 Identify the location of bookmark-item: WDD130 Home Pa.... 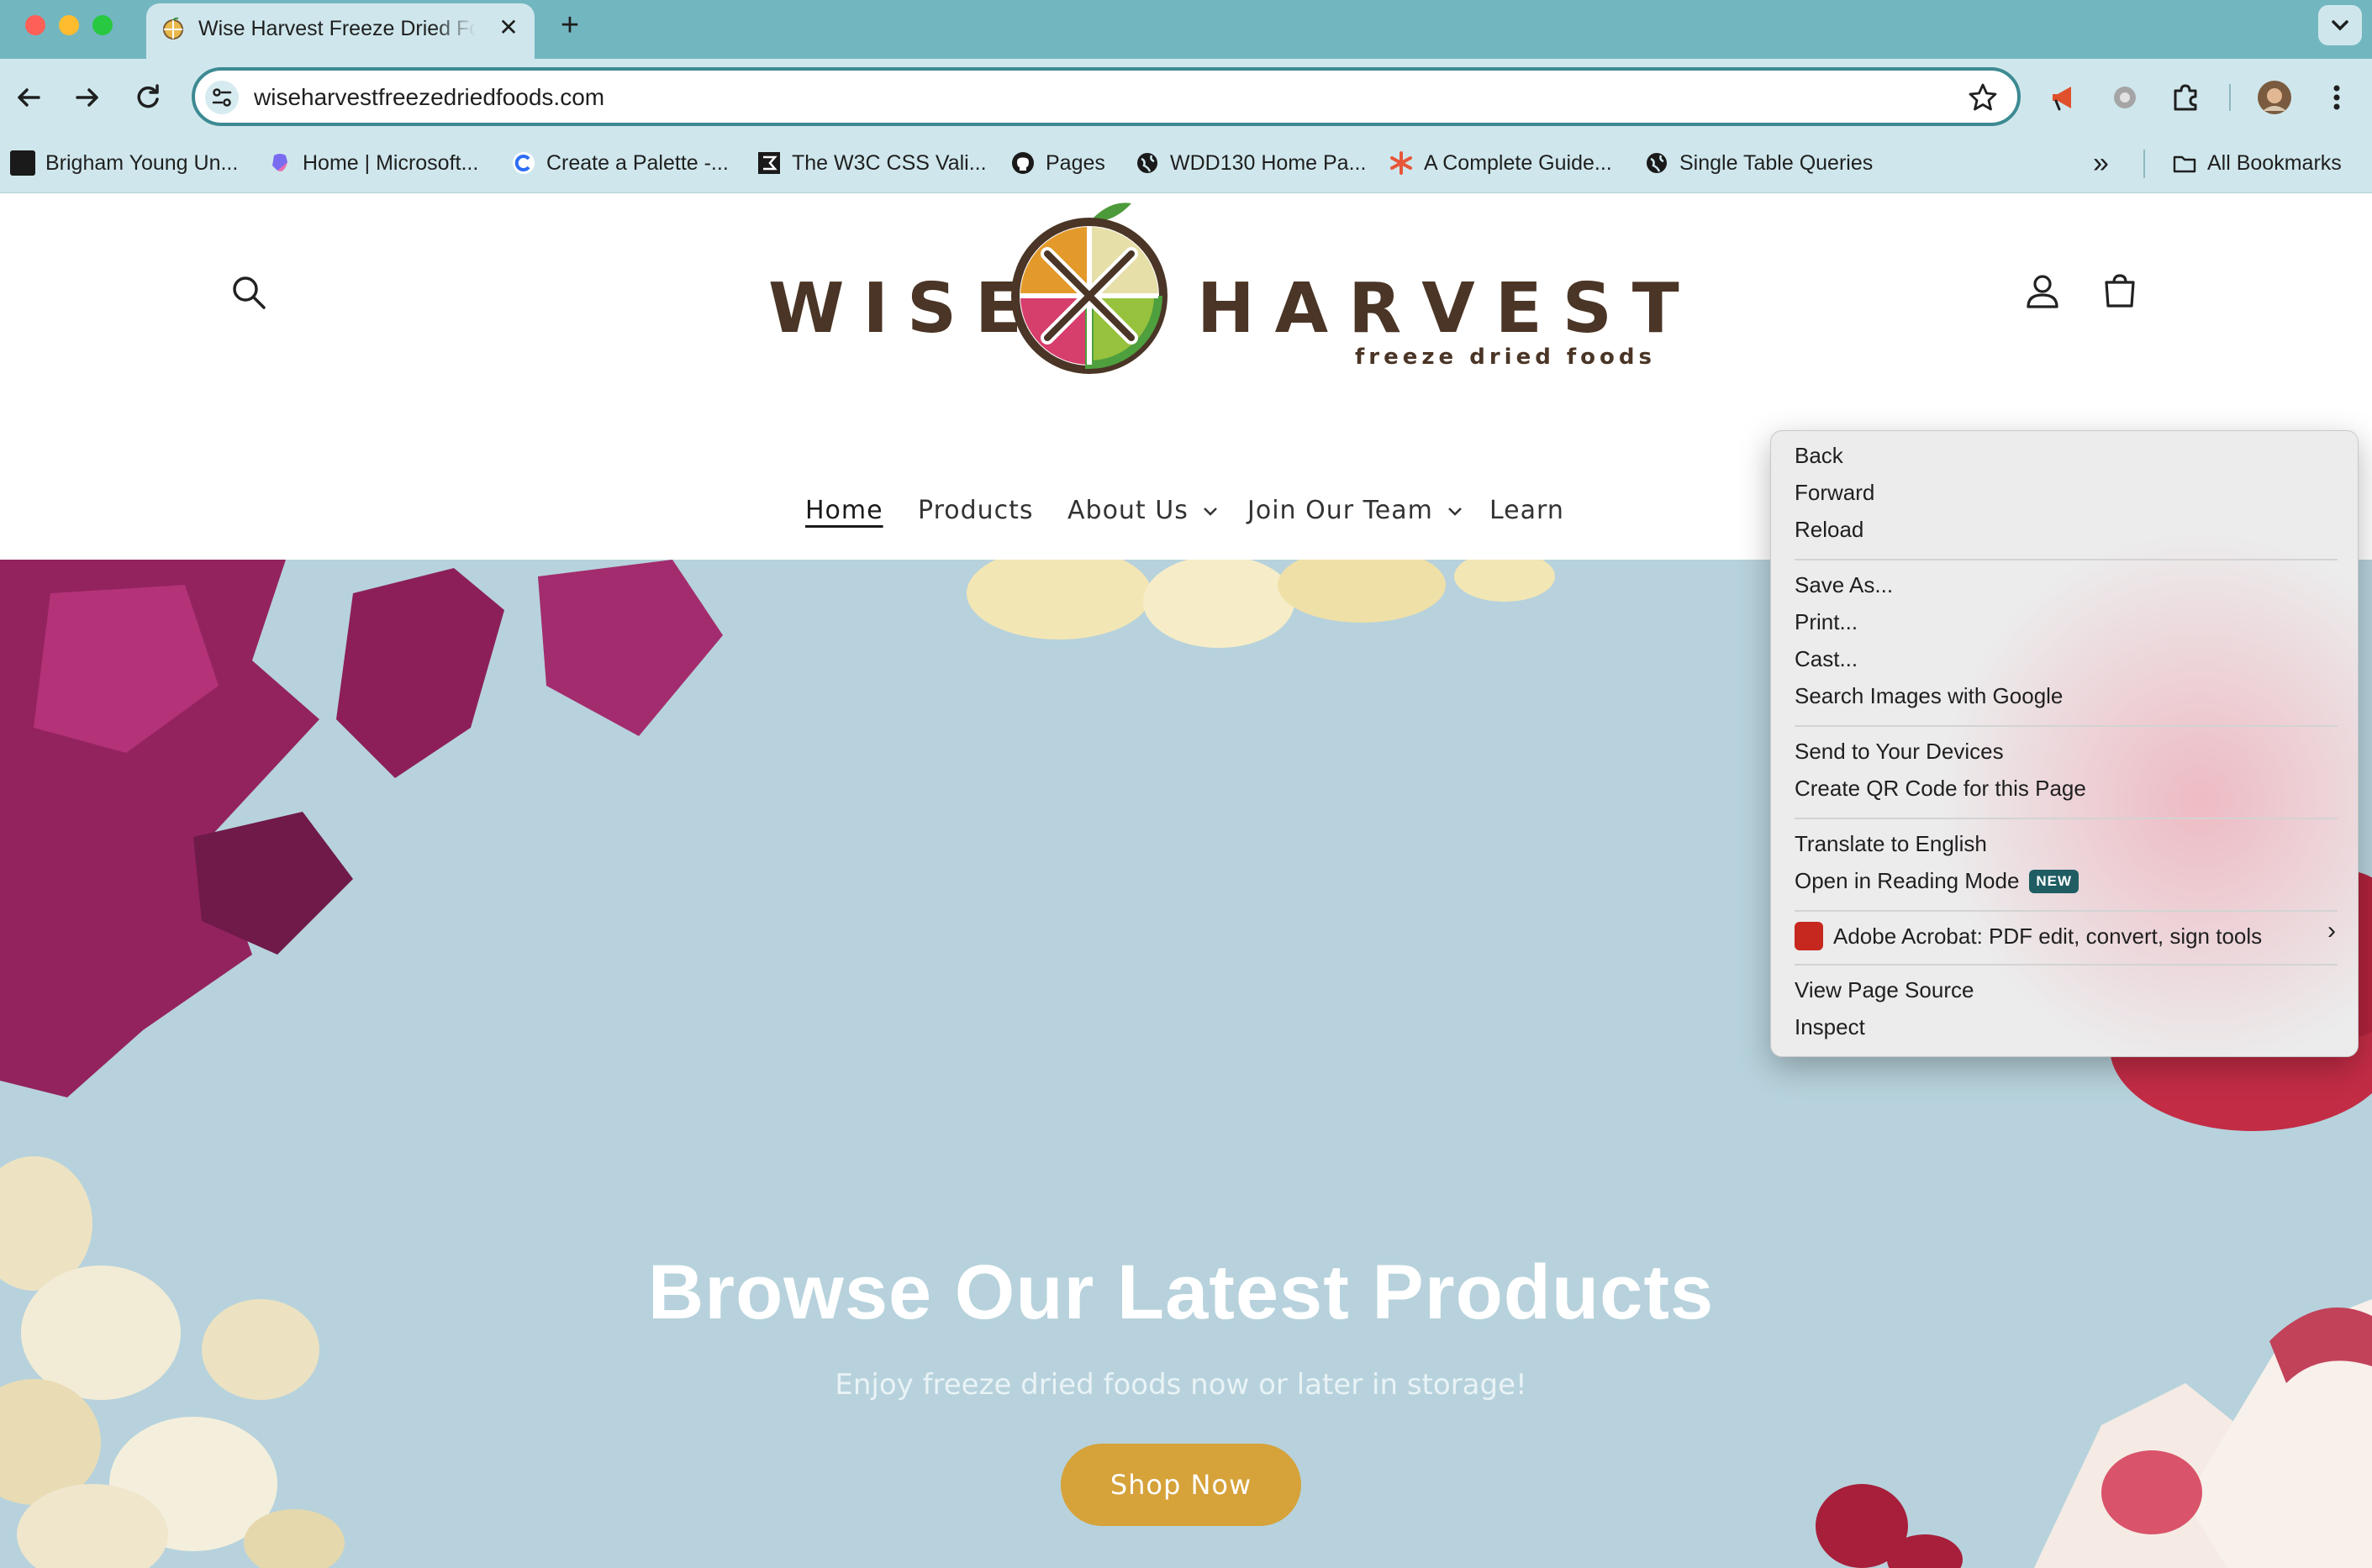
(1250, 163).